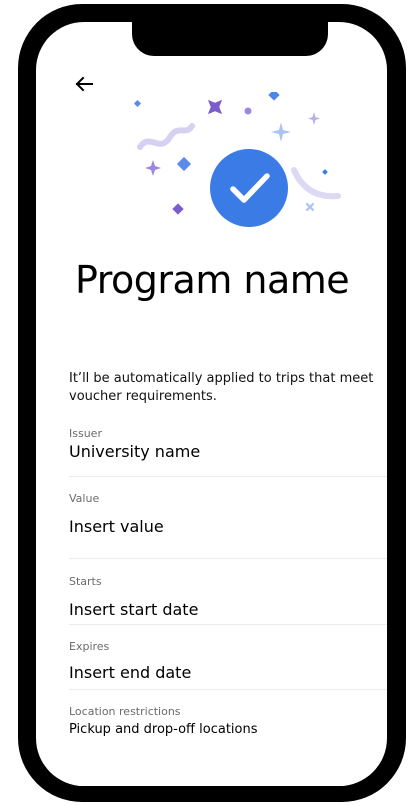 This screenshot has width=414, height=806. I want to click on value-field: Value Insert value, so click(228, 514).